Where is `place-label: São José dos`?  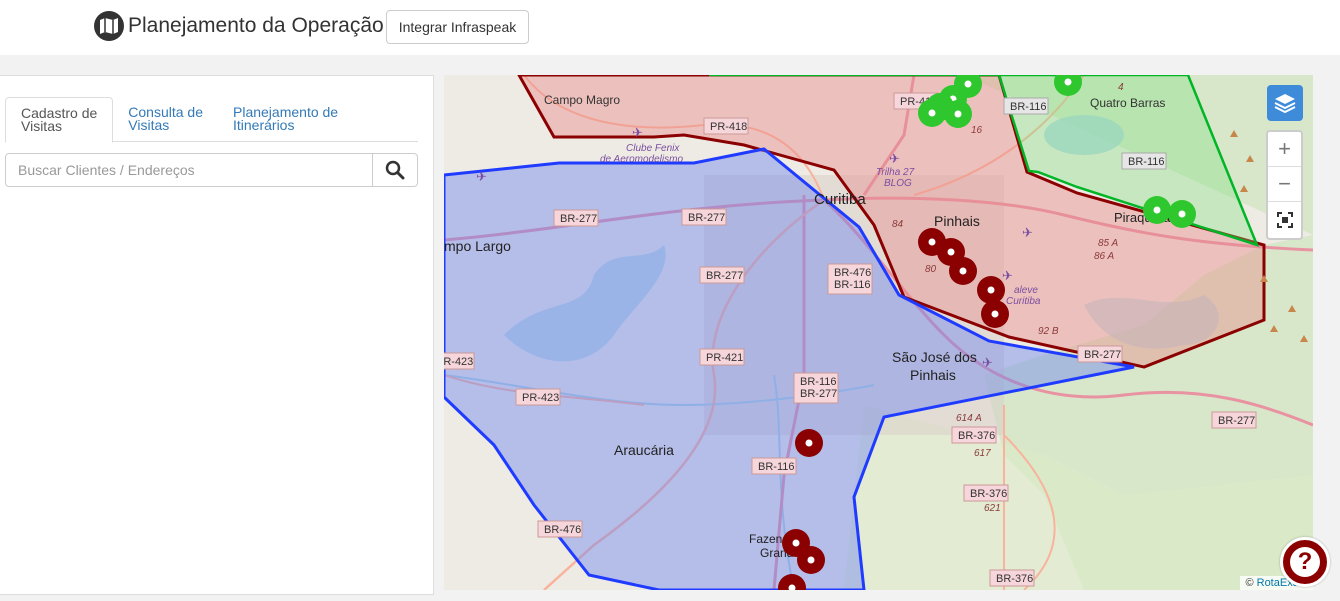
place-label: São José dos is located at coordinates (934, 357).